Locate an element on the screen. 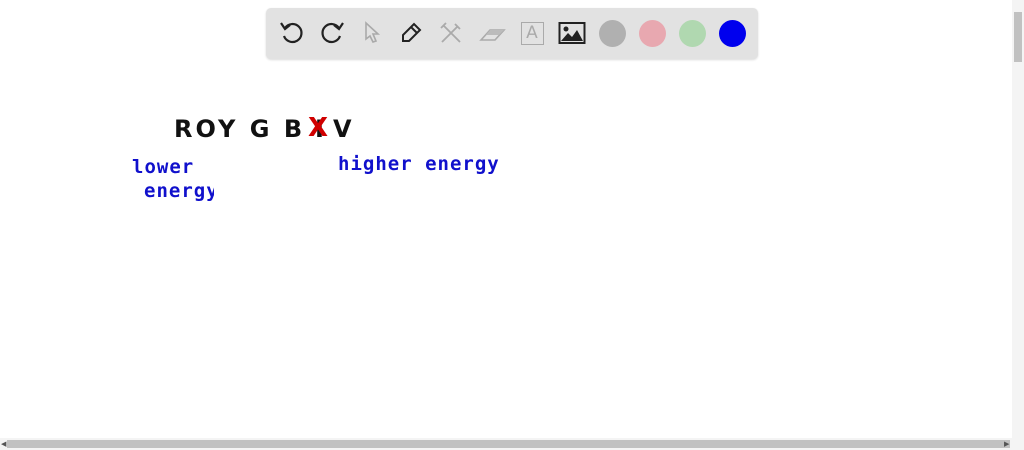  select-button is located at coordinates (372, 33).